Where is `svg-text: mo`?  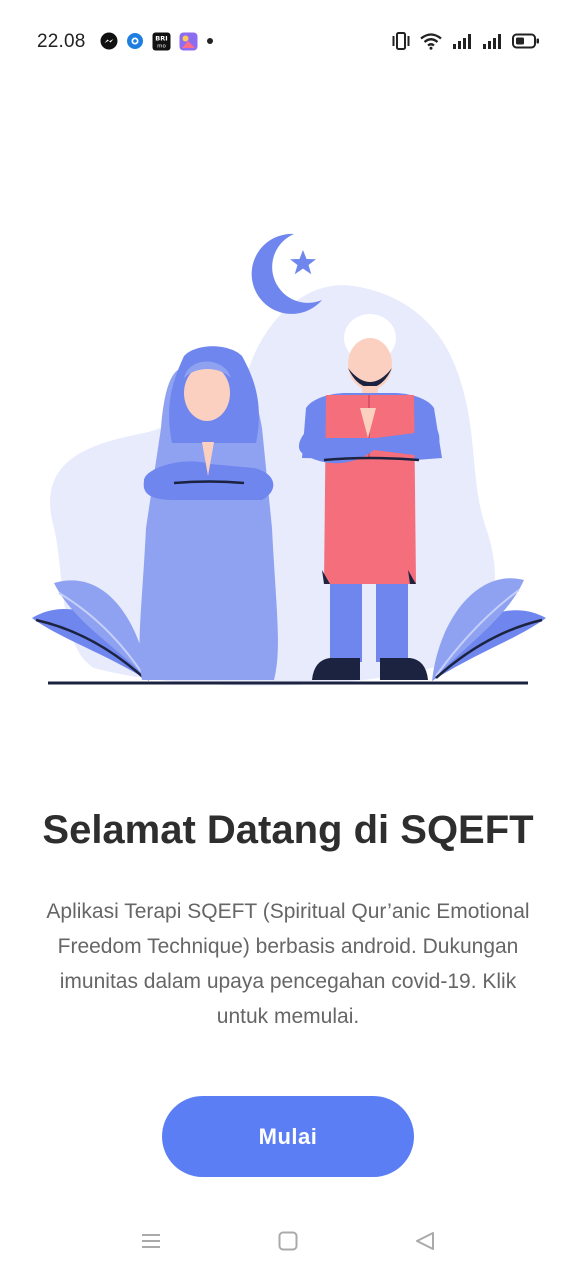
svg-text: mo is located at coordinates (161, 46).